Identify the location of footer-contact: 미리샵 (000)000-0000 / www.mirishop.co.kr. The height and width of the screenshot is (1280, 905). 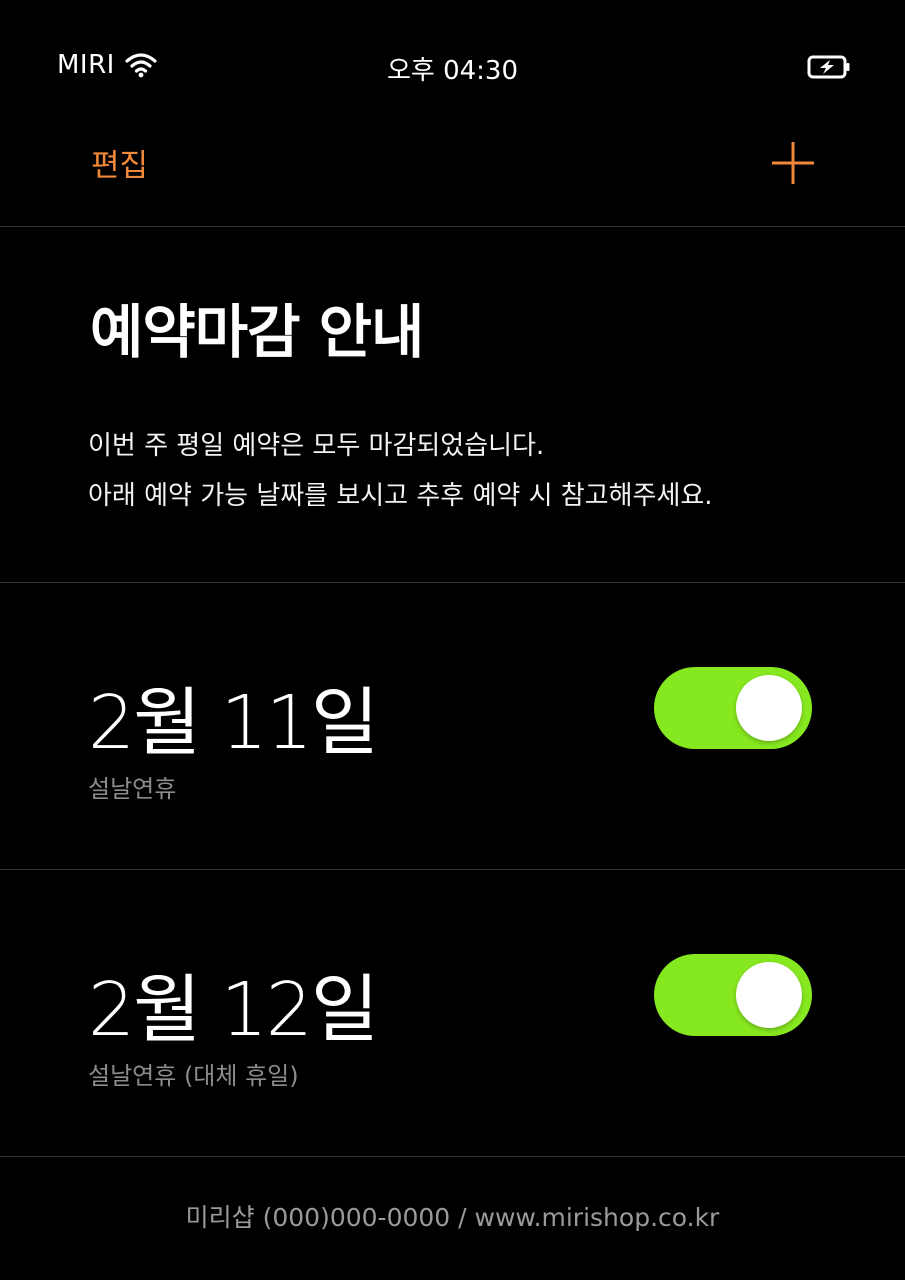
(452, 1217).